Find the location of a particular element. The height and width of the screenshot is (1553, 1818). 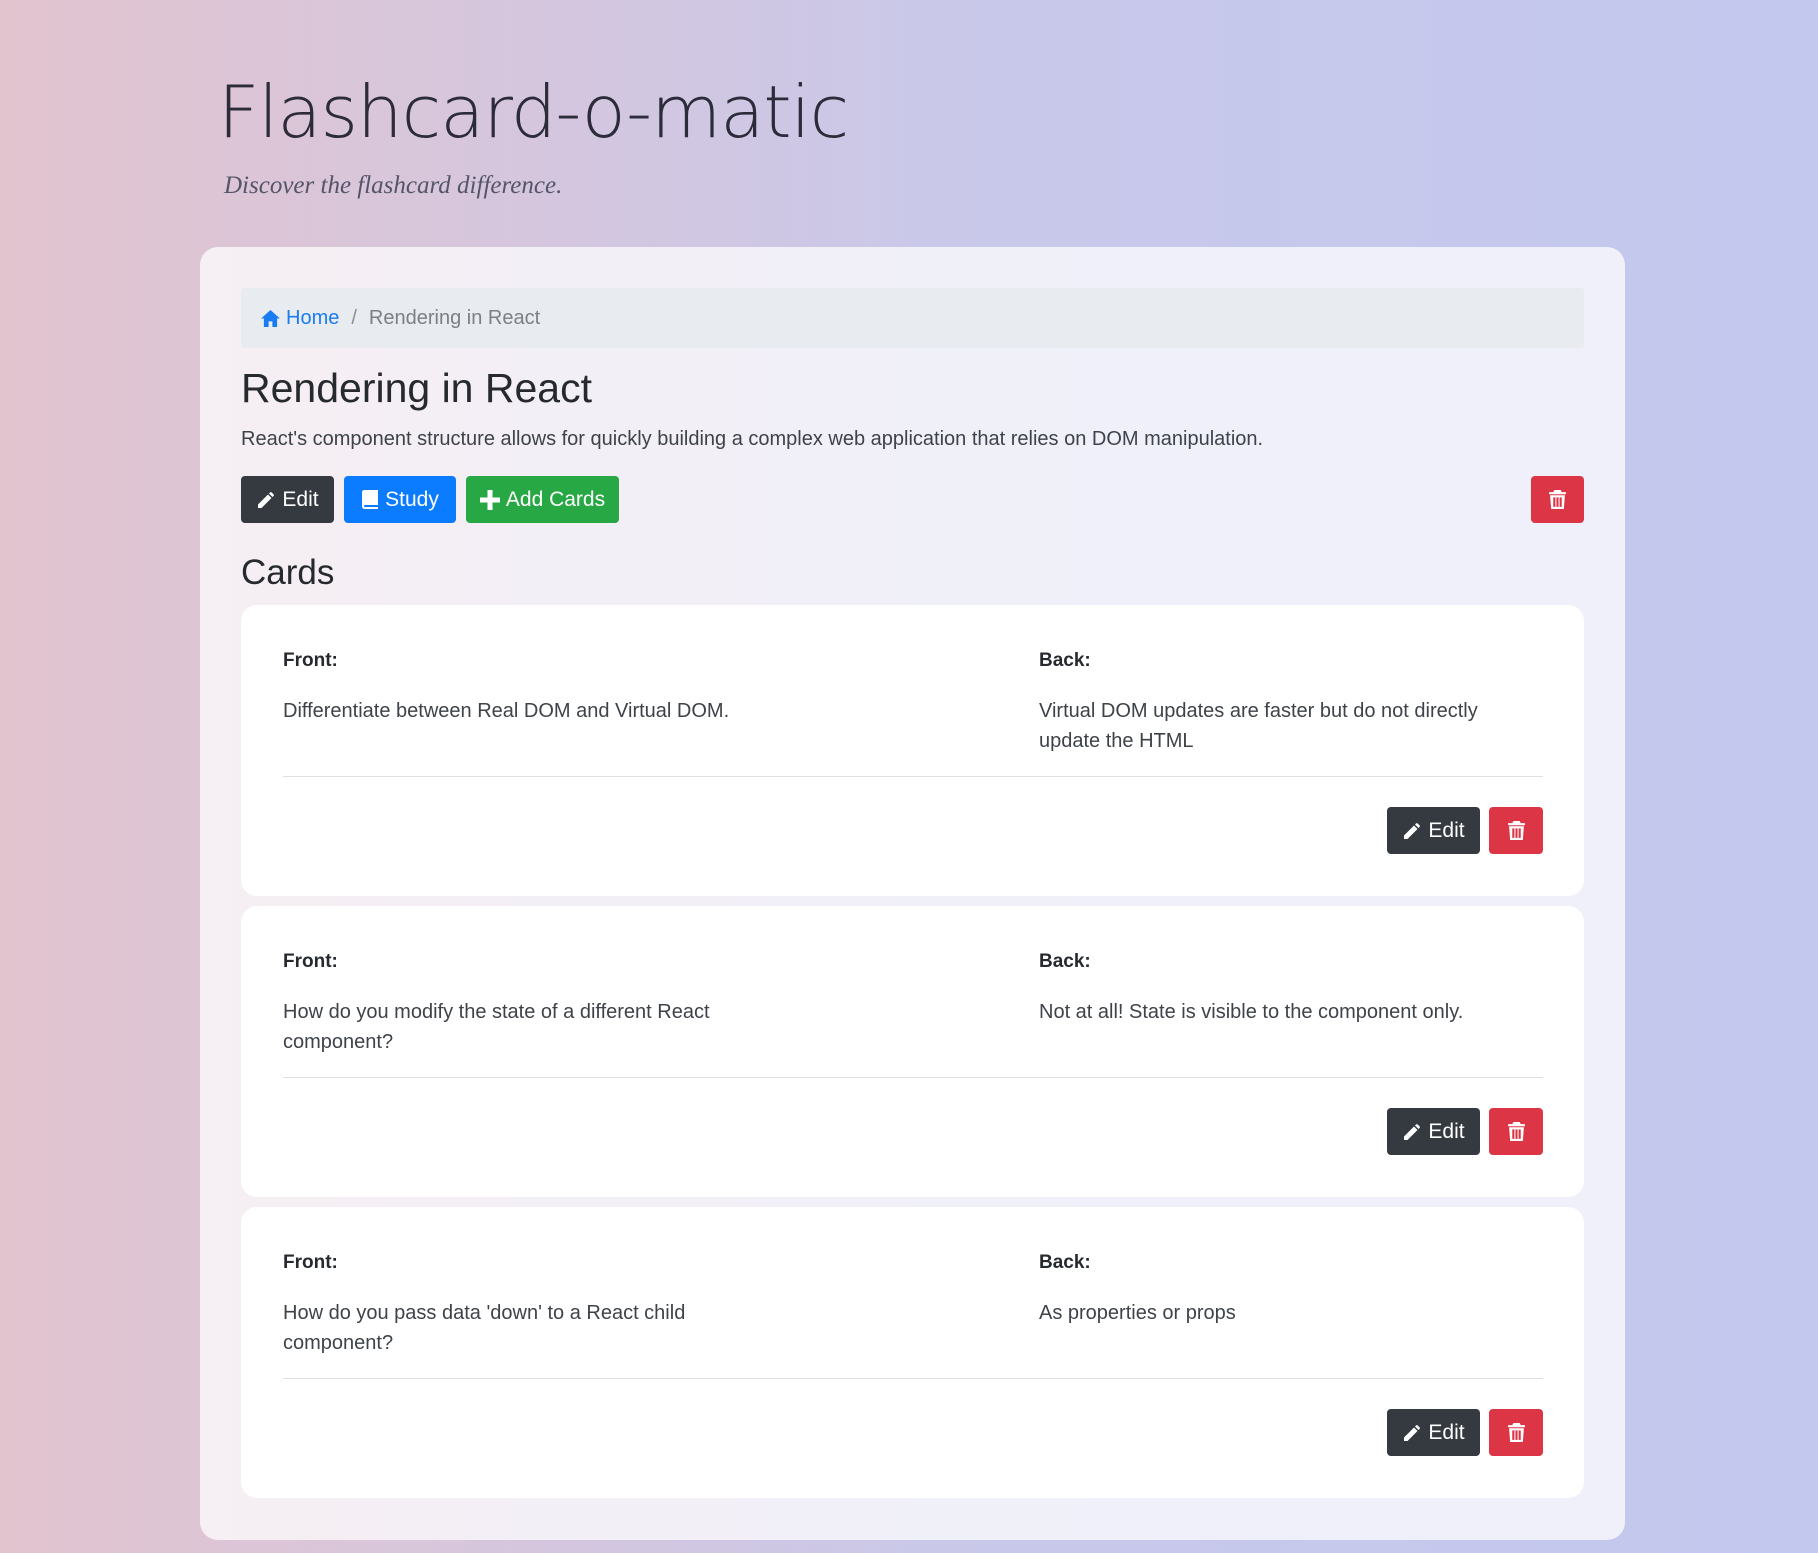

study-label: Study is located at coordinates (412, 499).